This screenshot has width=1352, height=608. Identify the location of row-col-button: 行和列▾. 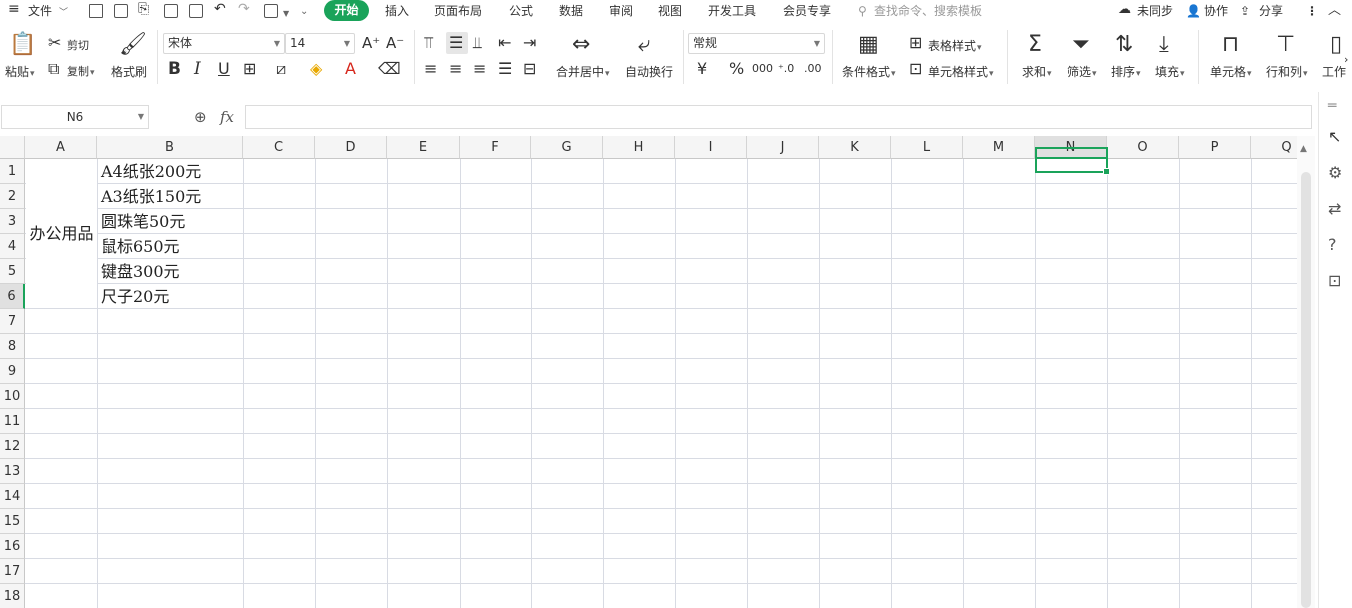
(1287, 71).